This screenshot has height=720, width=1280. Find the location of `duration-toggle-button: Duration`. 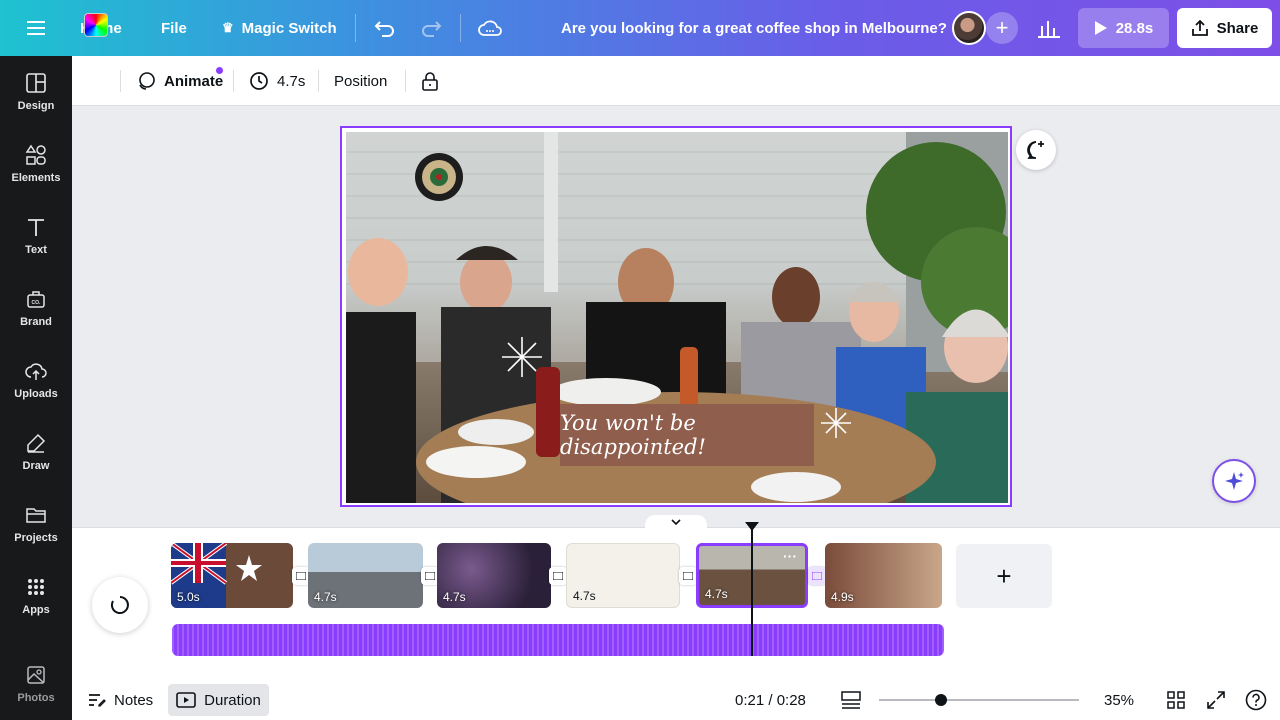

duration-toggle-button: Duration is located at coordinates (218, 700).